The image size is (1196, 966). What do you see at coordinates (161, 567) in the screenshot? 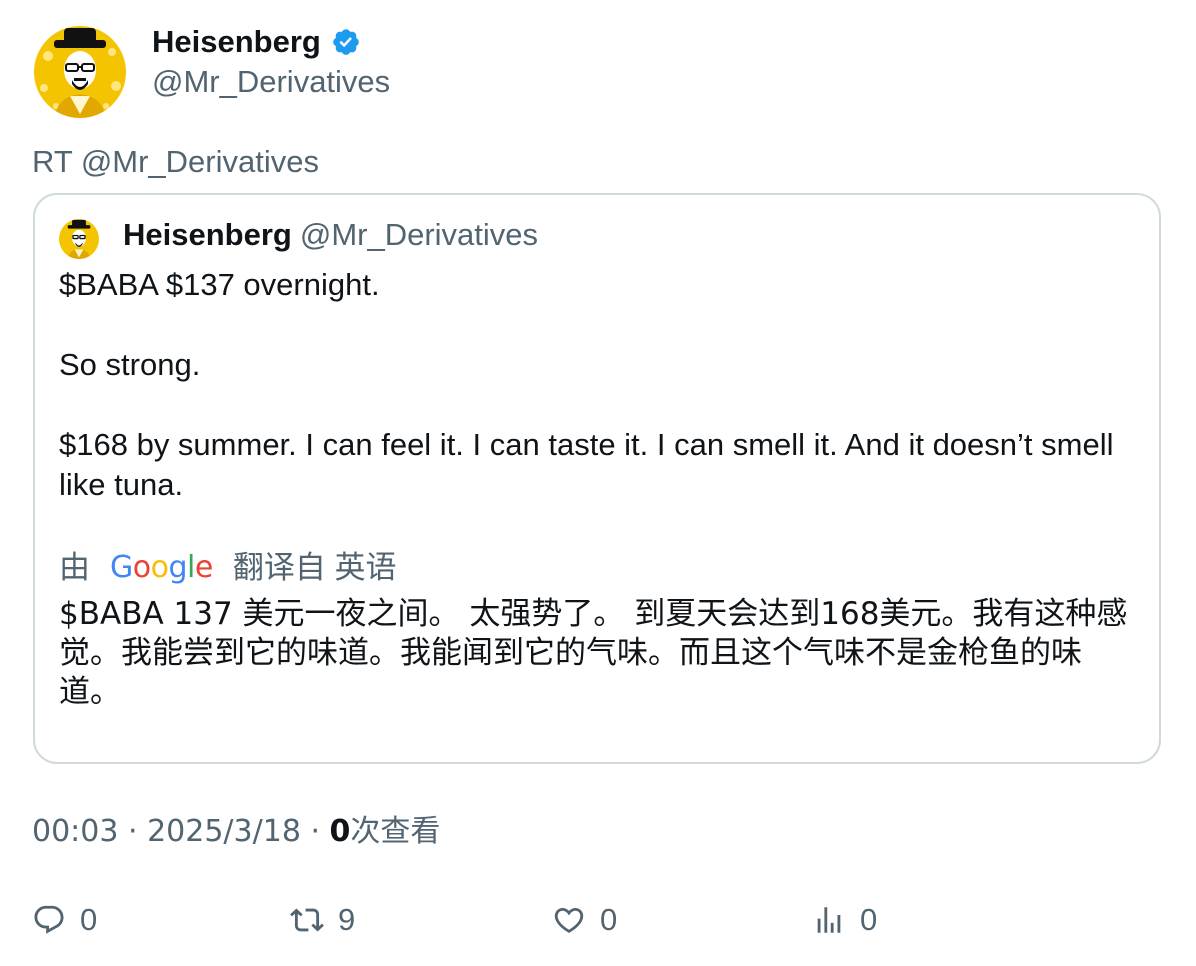
I see `google-logo-icon: Google` at bounding box center [161, 567].